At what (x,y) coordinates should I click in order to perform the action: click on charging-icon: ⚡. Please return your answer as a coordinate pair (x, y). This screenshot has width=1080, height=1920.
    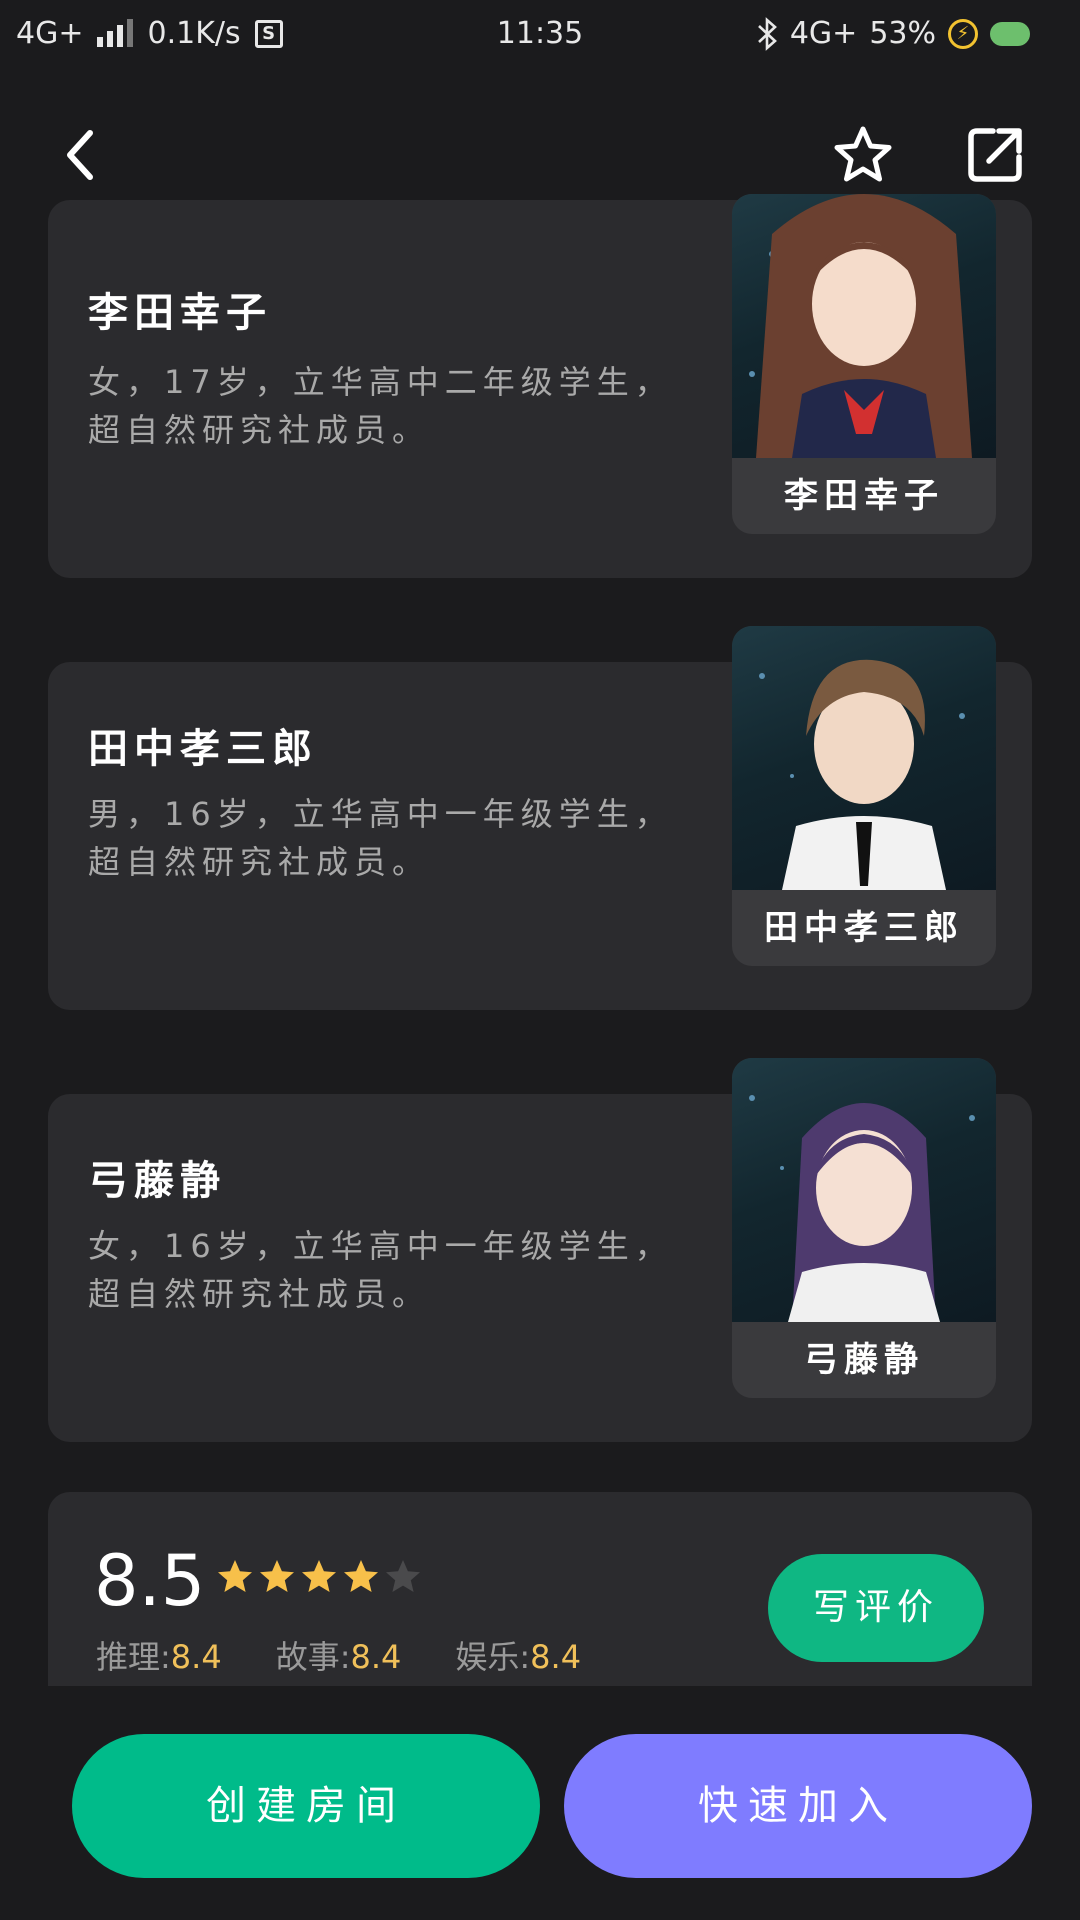
    Looking at the image, I should click on (963, 33).